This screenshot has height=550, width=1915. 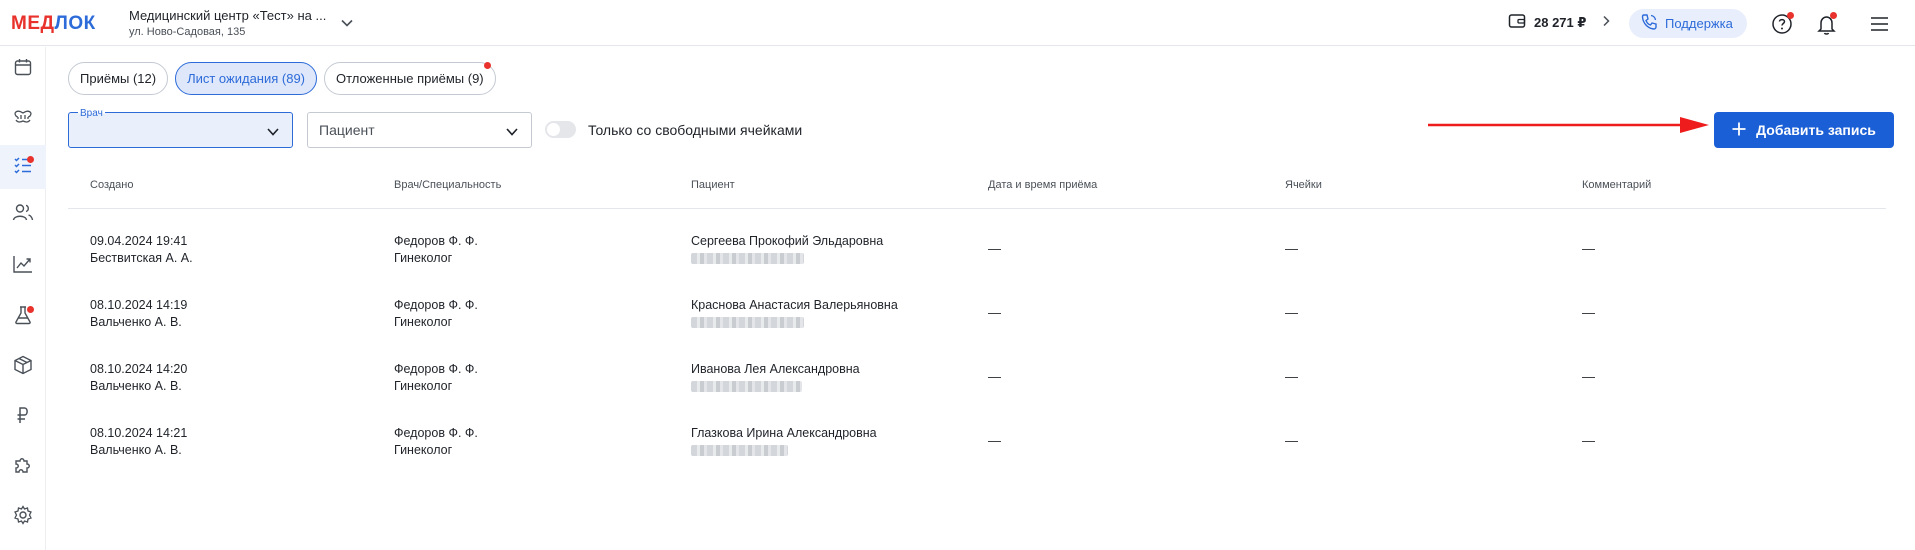 I want to click on ruble-icon, so click(x=23, y=417).